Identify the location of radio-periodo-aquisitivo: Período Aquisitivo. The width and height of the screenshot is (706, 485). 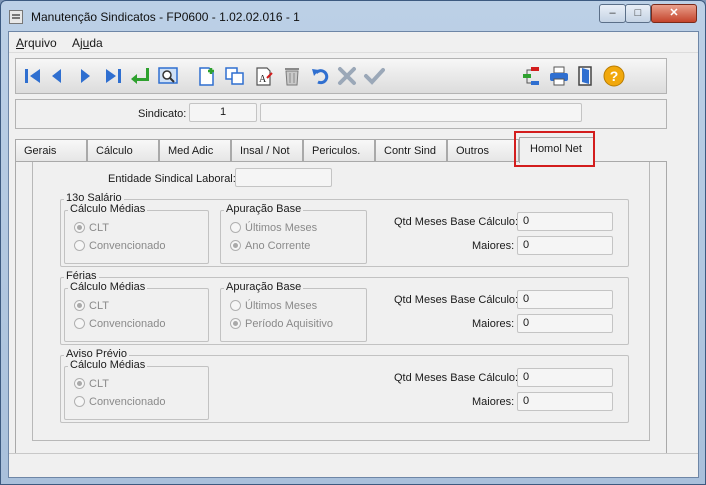
(281, 324).